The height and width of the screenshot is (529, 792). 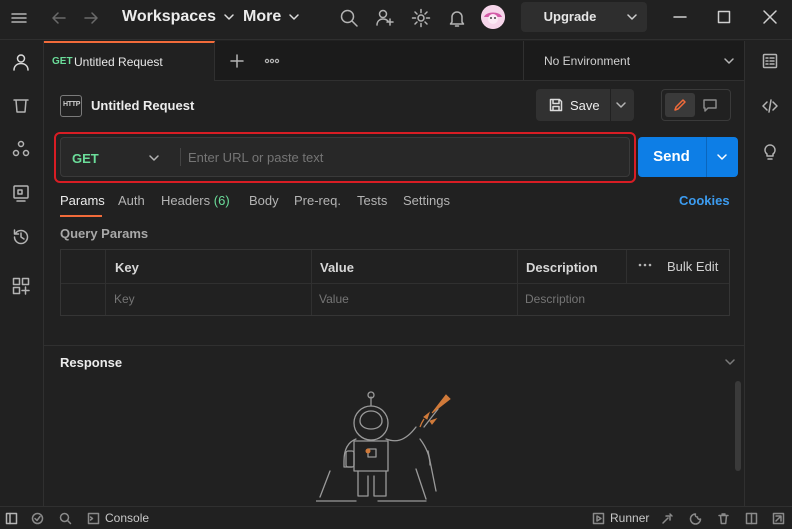 I want to click on http-request-icon: HTTP, so click(x=71, y=106).